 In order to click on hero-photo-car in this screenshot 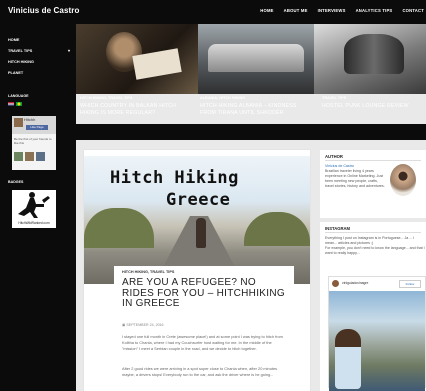, I will do `click(256, 58)`.